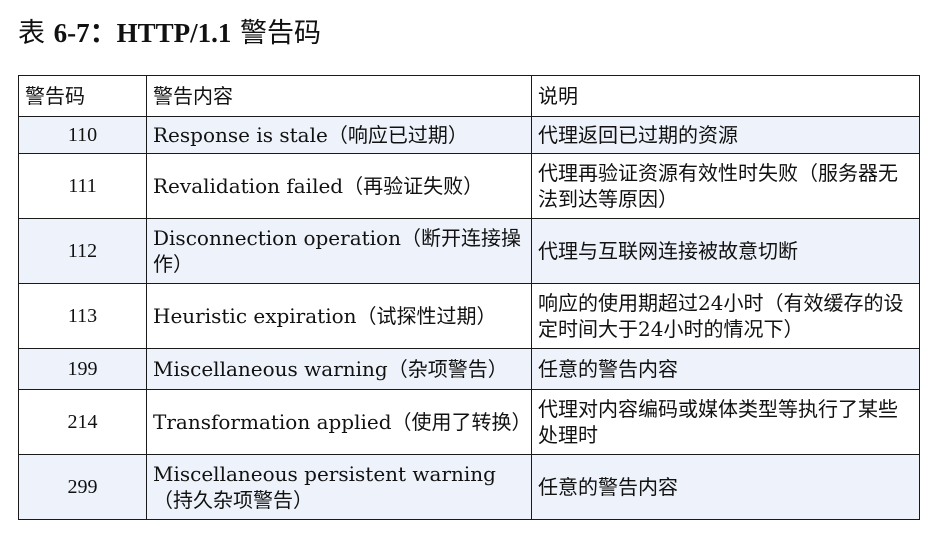 The image size is (928, 543). I want to click on header-code: 警告码, so click(82, 96).